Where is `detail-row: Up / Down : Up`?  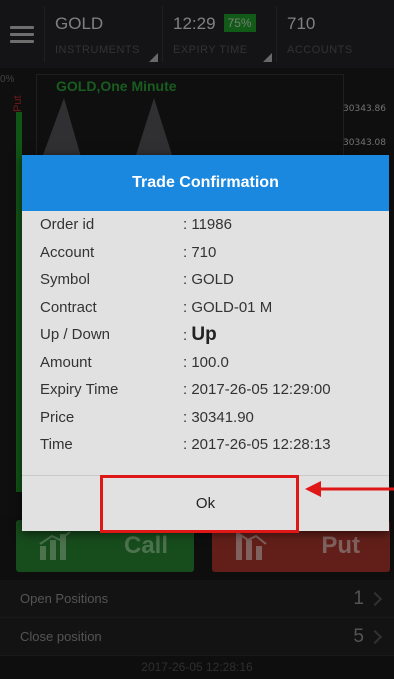 detail-row: Up / Down : Up is located at coordinates (205, 335).